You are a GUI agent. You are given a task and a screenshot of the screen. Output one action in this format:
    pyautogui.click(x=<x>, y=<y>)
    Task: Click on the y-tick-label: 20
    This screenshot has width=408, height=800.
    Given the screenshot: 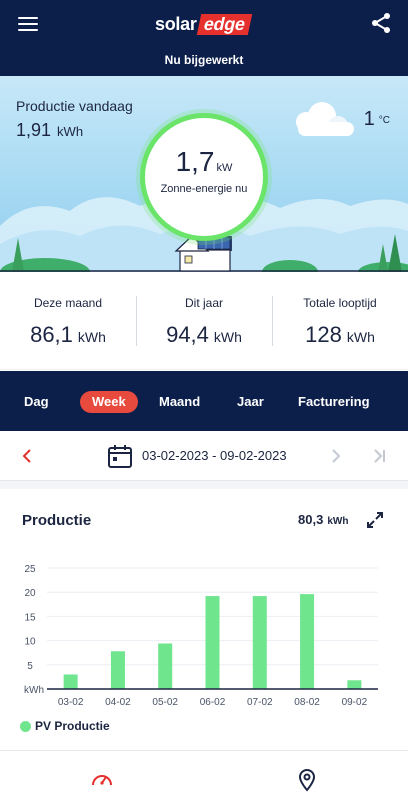 What is the action you would take?
    pyautogui.click(x=30, y=593)
    